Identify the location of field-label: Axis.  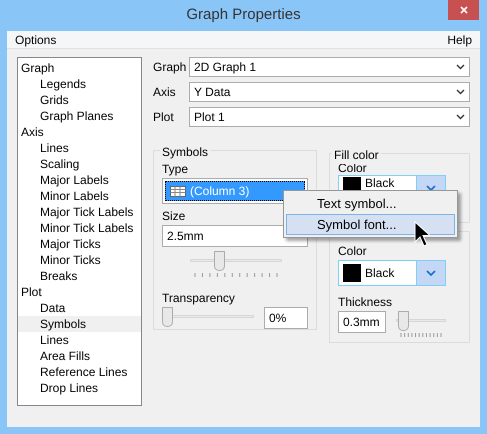
(165, 92).